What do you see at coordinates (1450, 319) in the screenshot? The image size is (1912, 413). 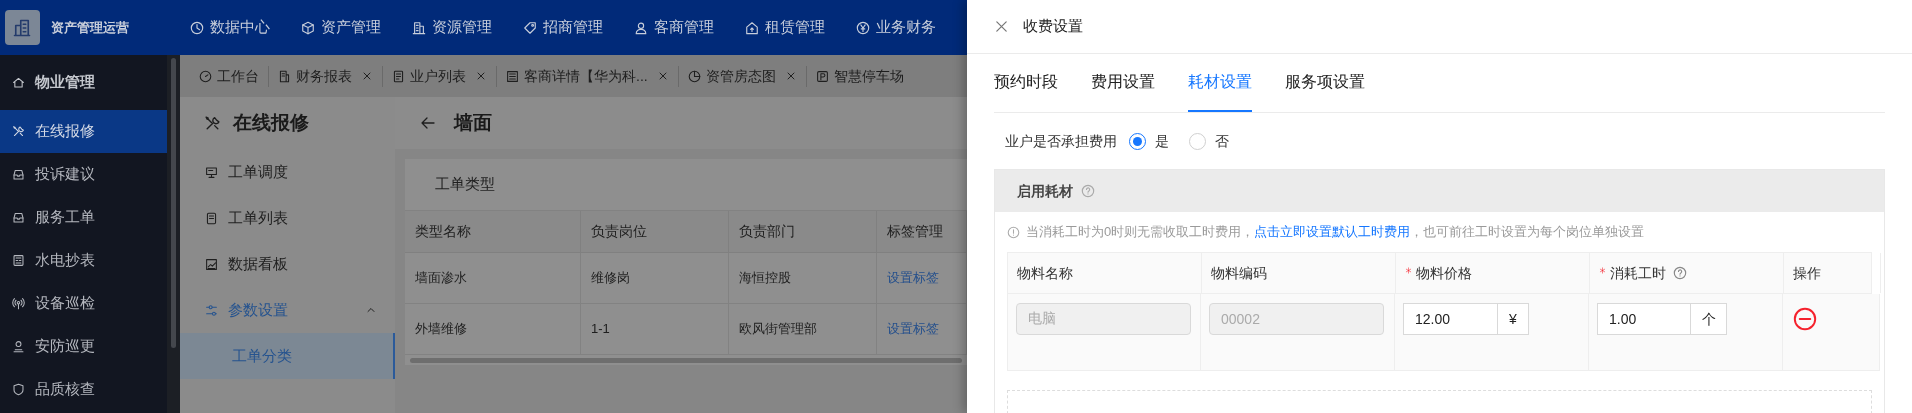 I see `price-field: 12.00` at bounding box center [1450, 319].